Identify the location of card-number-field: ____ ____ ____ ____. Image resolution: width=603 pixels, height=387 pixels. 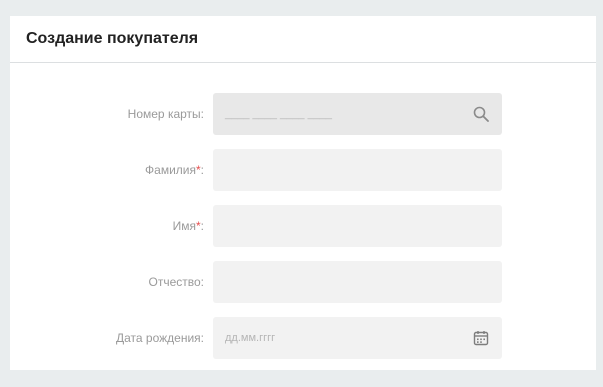
(357, 114).